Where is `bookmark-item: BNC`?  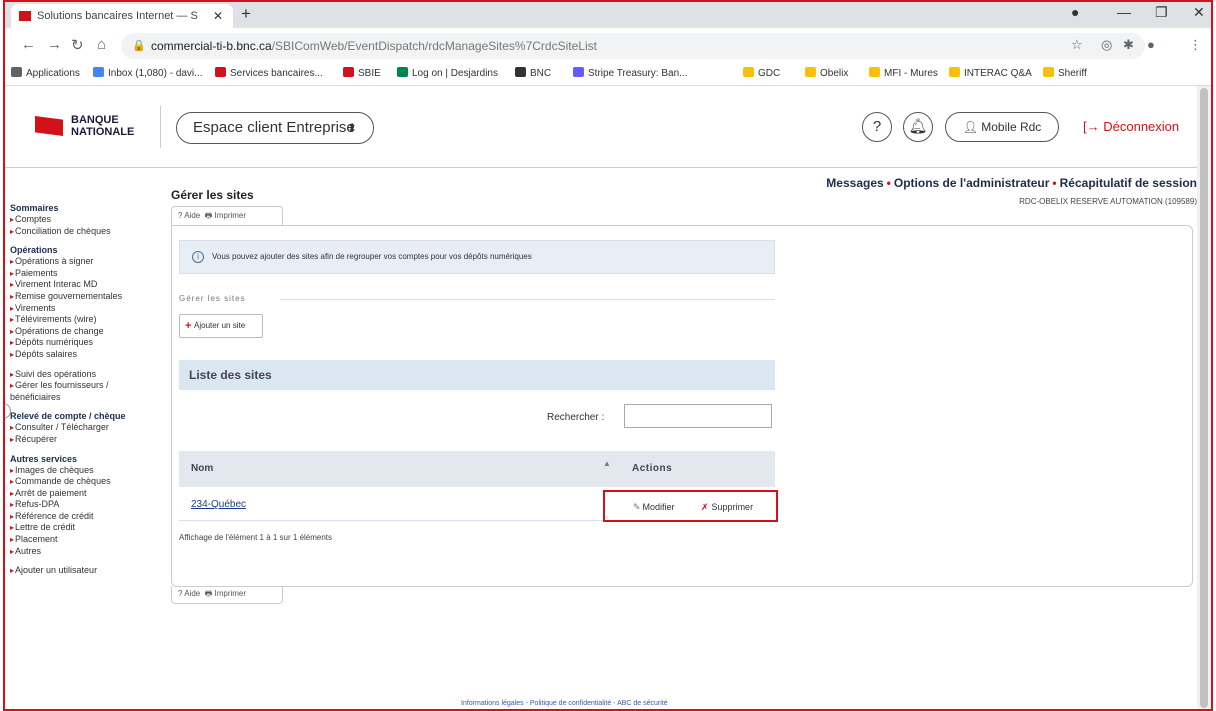
bookmark-item: BNC is located at coordinates (533, 73).